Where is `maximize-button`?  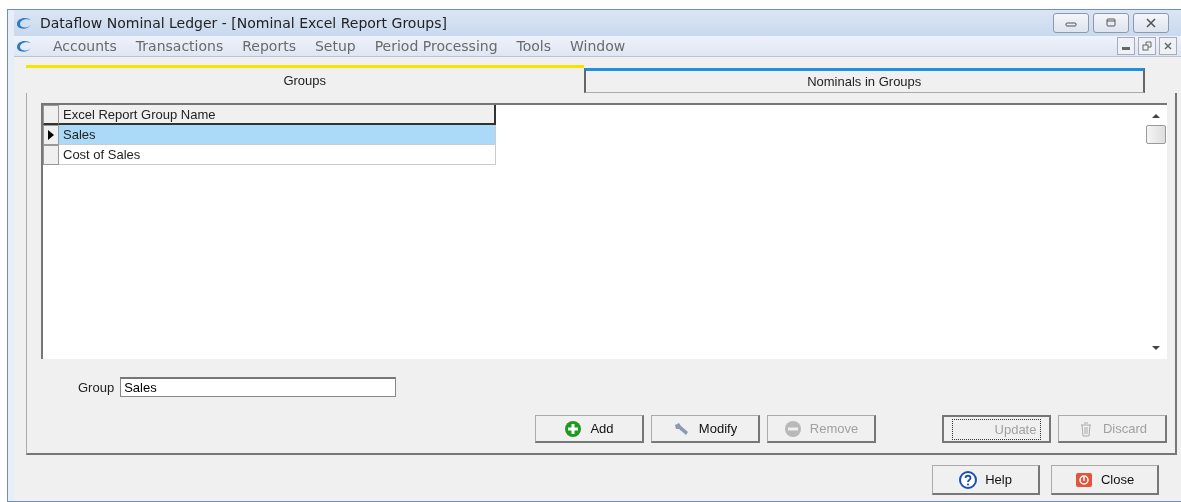 maximize-button is located at coordinates (1111, 22).